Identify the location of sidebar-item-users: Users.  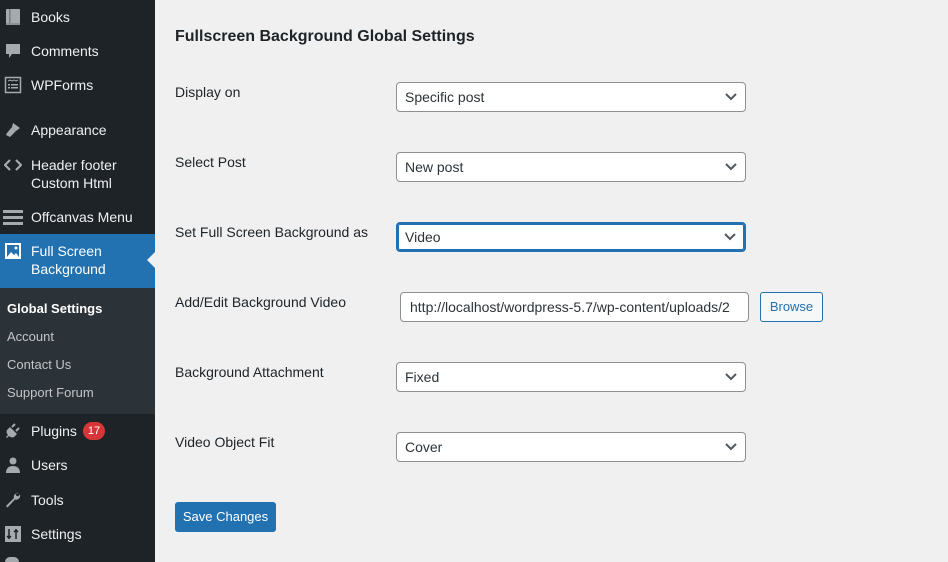
(77, 466).